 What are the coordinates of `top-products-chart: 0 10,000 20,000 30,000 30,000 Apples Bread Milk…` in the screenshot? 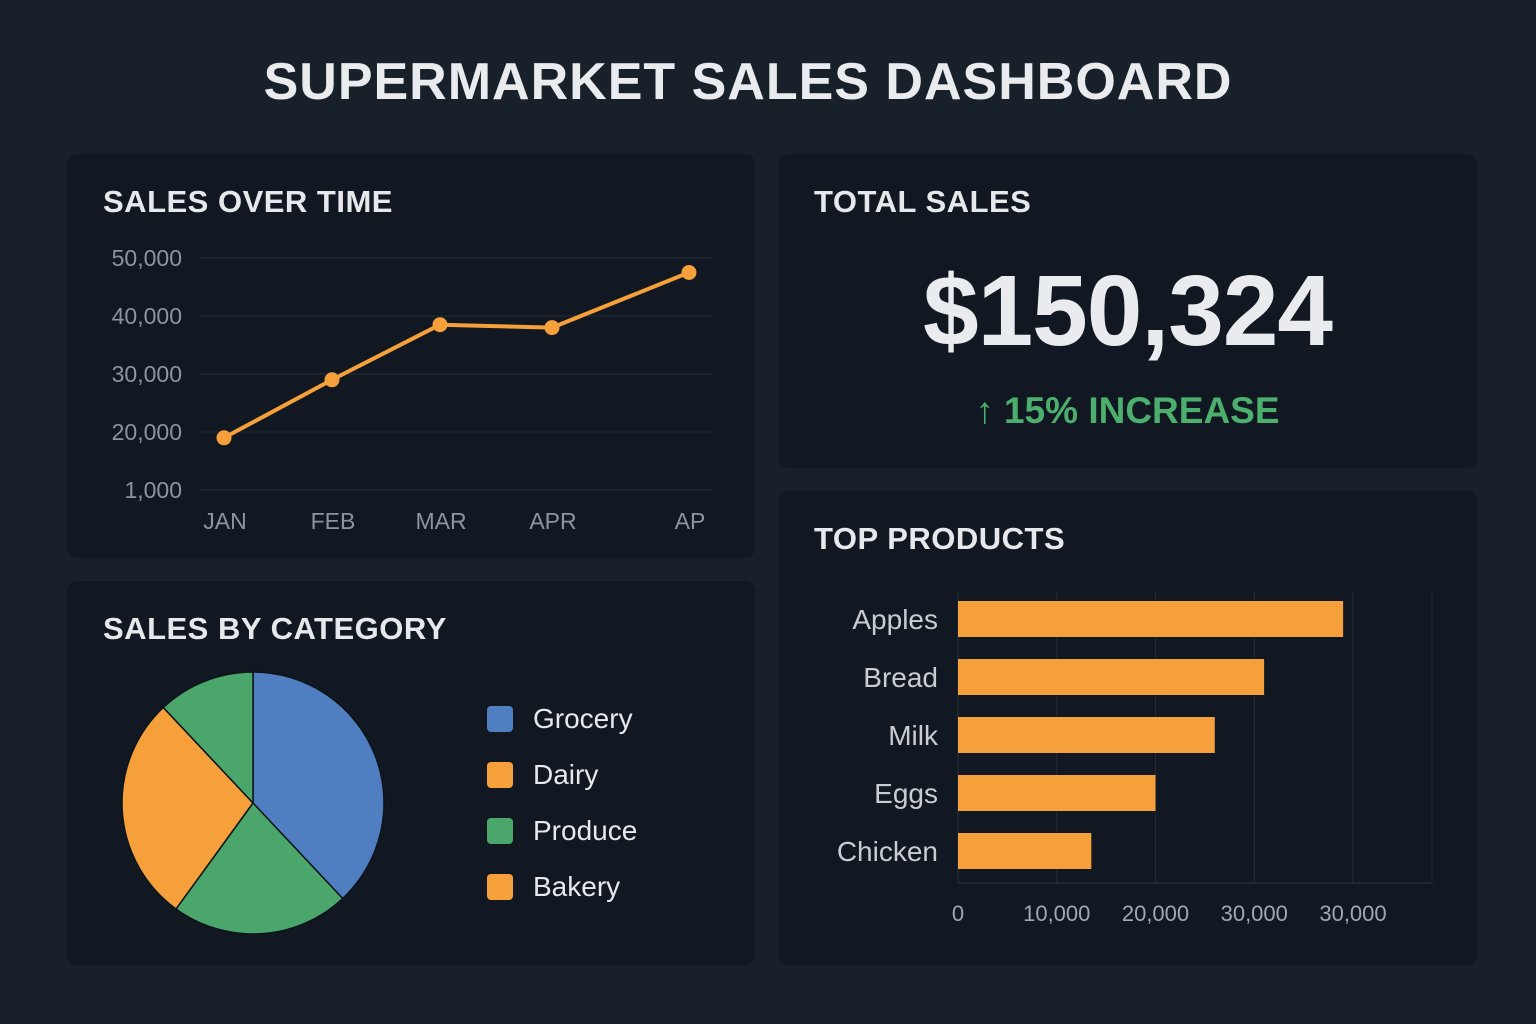 It's located at (1135, 758).